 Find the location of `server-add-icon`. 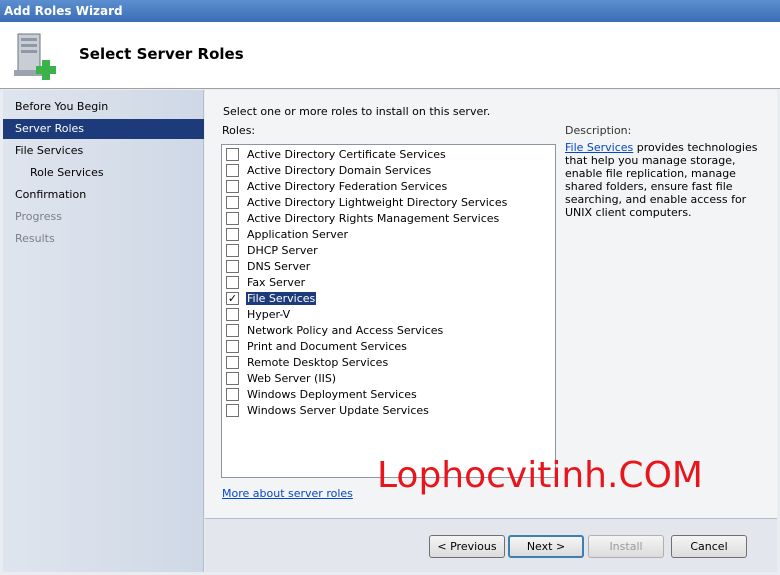

server-add-icon is located at coordinates (35, 56).